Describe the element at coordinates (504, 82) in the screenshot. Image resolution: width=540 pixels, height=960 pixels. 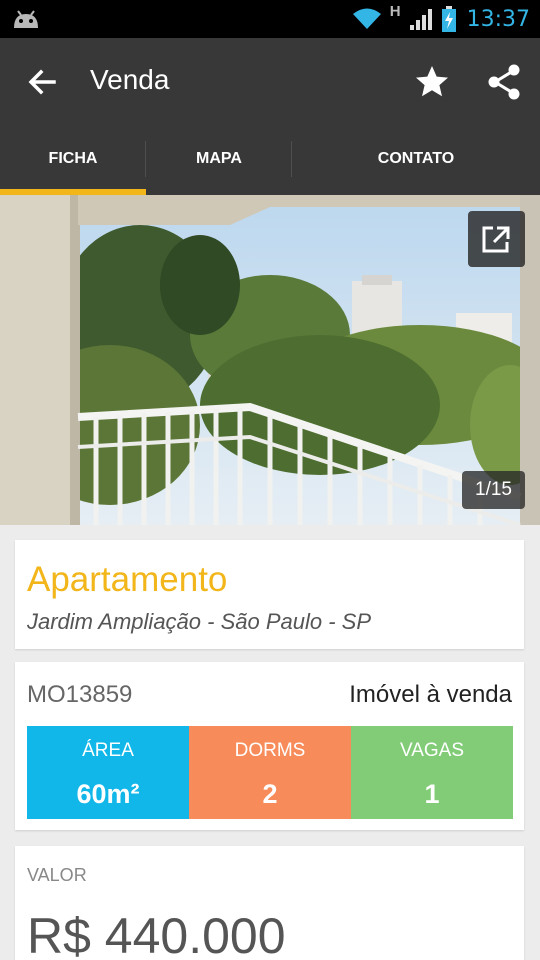
I see `share-icon` at that location.